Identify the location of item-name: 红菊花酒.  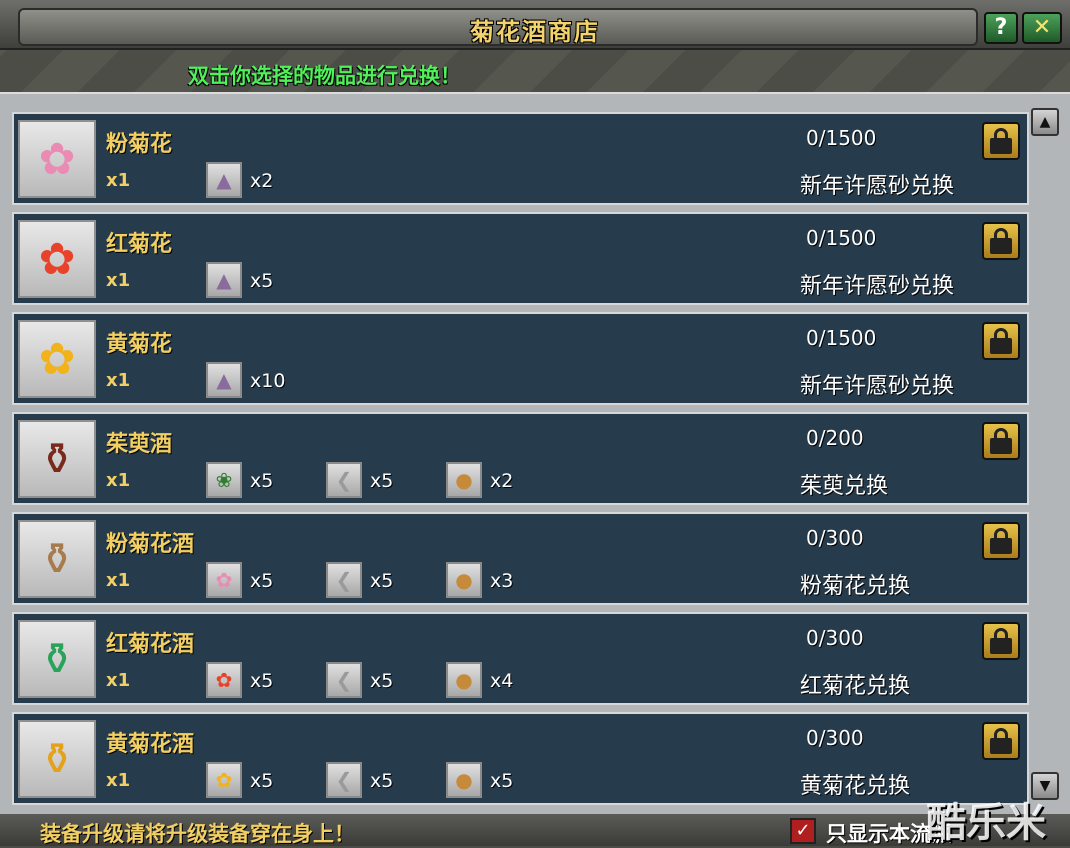
(150, 644).